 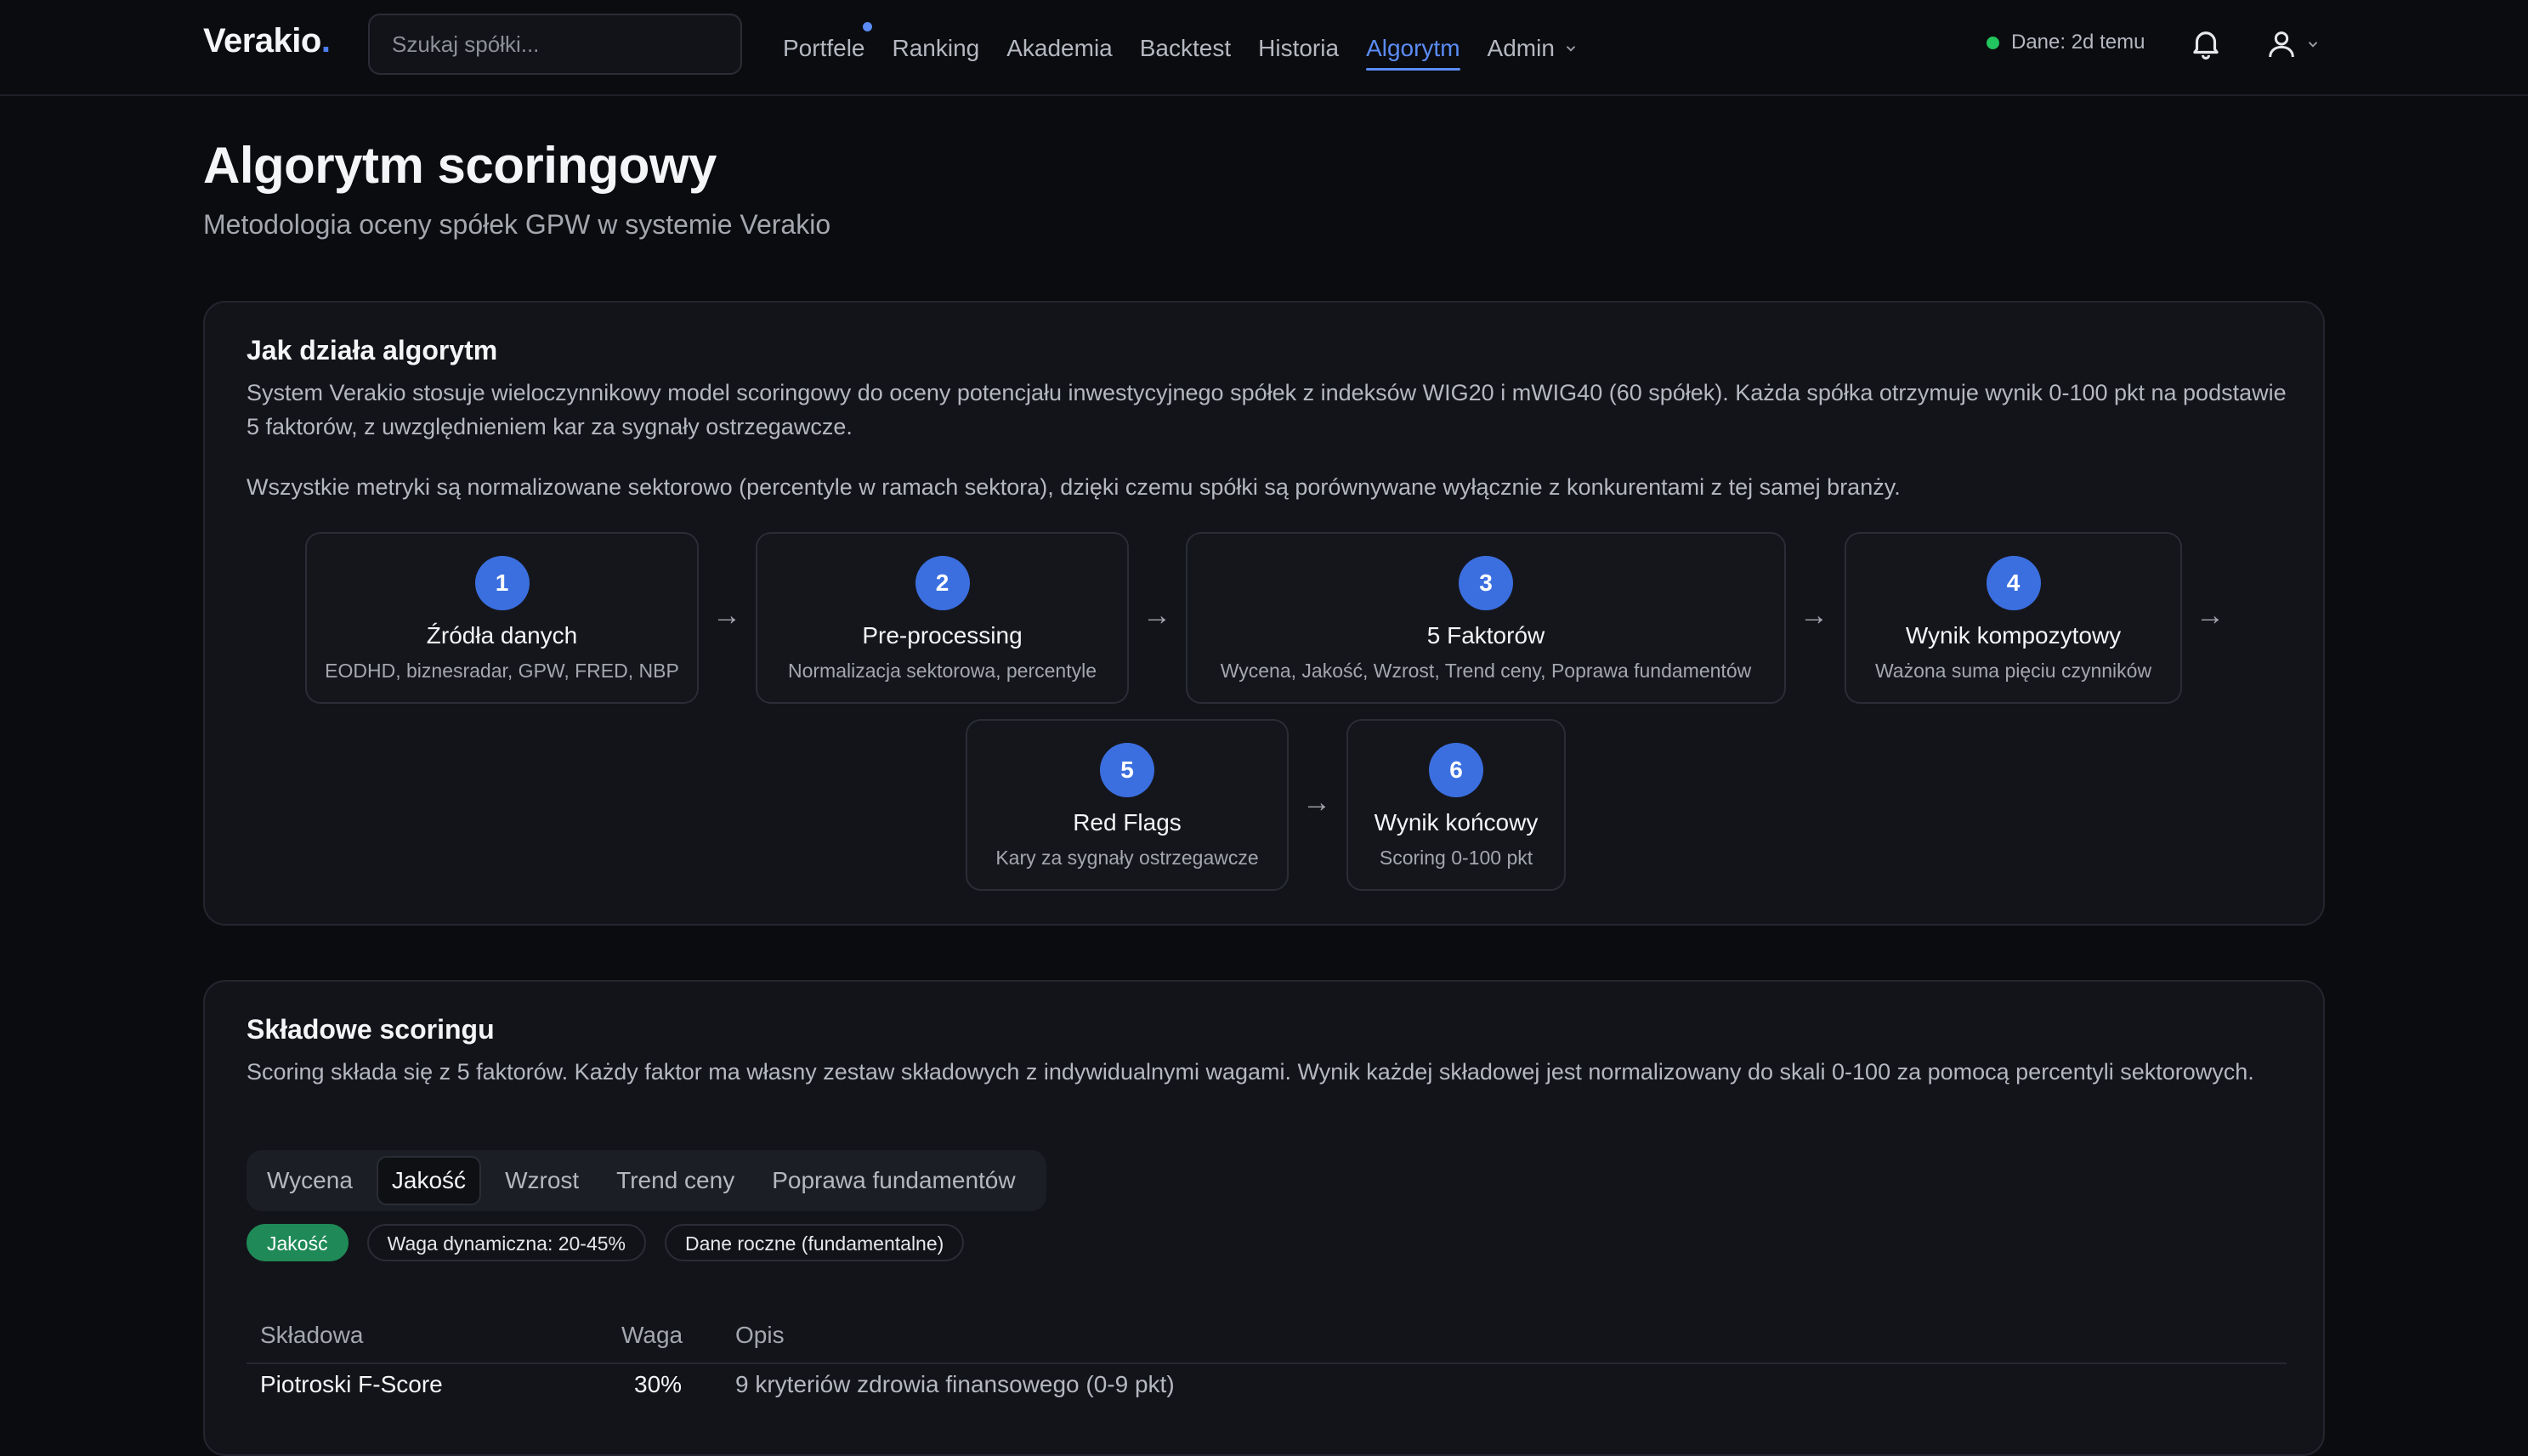 What do you see at coordinates (1267, 1335) in the screenshot?
I see `table-header: Składowa Waga Opis` at bounding box center [1267, 1335].